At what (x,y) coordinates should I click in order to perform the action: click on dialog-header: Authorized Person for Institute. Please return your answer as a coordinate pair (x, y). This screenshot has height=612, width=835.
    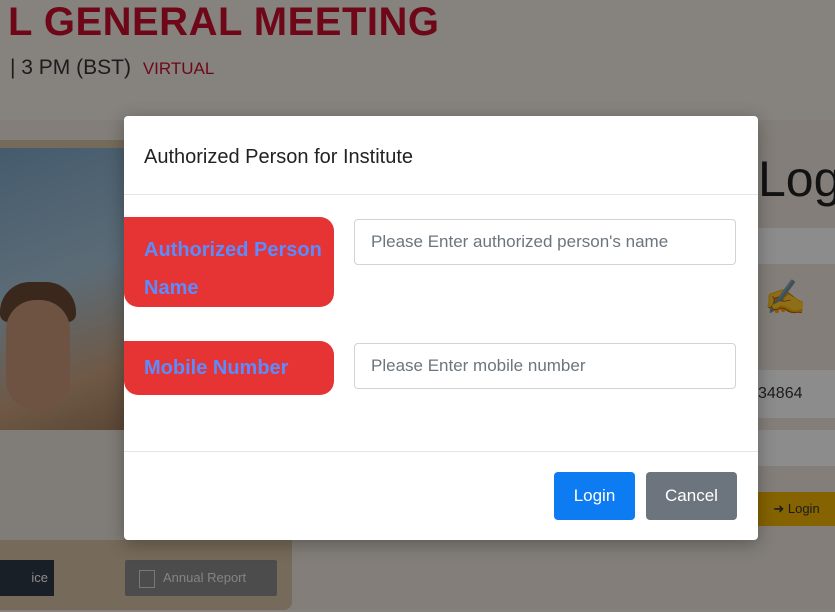
    Looking at the image, I should click on (441, 155).